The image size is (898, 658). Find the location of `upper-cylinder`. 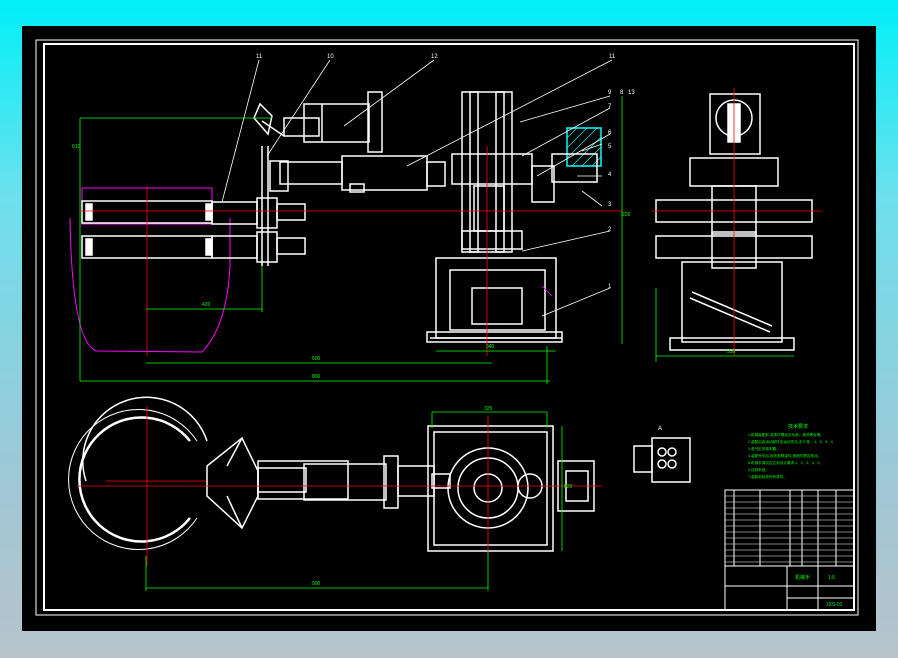

upper-cylinder is located at coordinates (301, 127).